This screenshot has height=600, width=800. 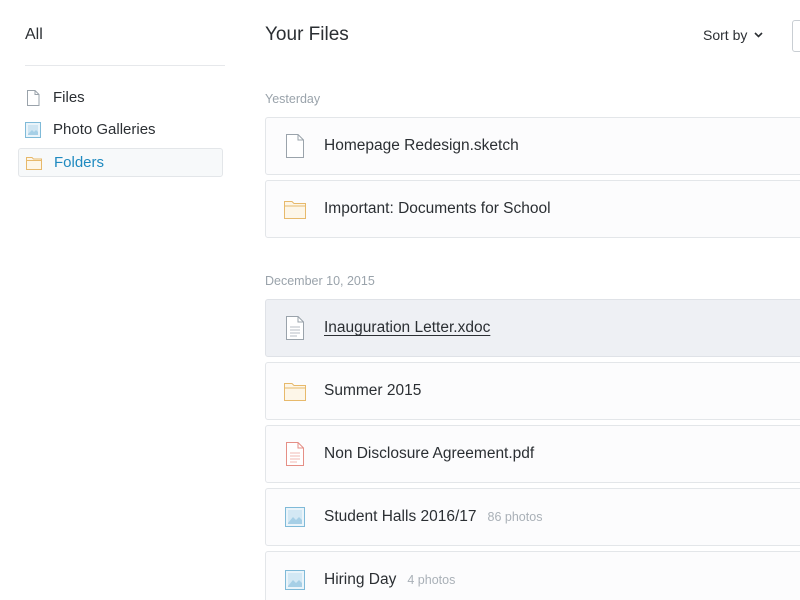 I want to click on item-meta: 4 photos, so click(x=431, y=580).